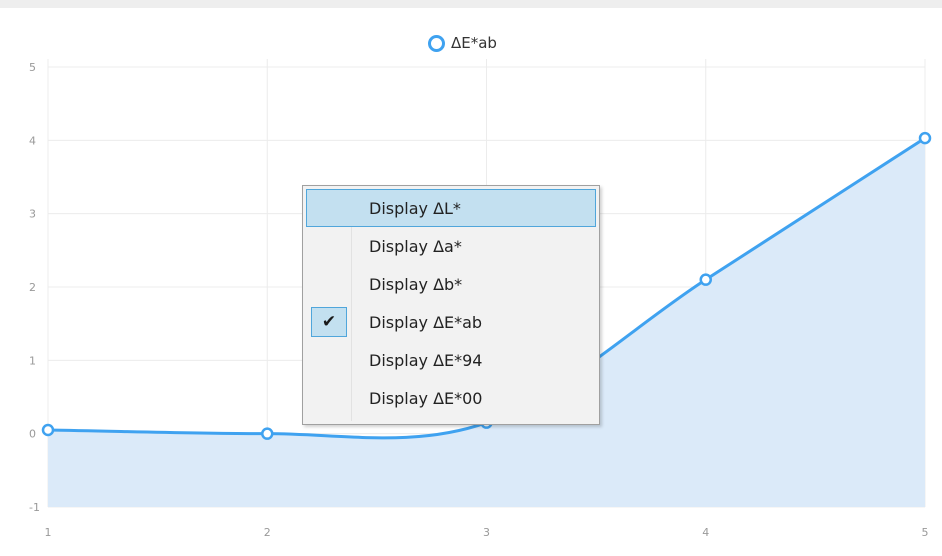  I want to click on x-tick-label: 5, so click(925, 532).